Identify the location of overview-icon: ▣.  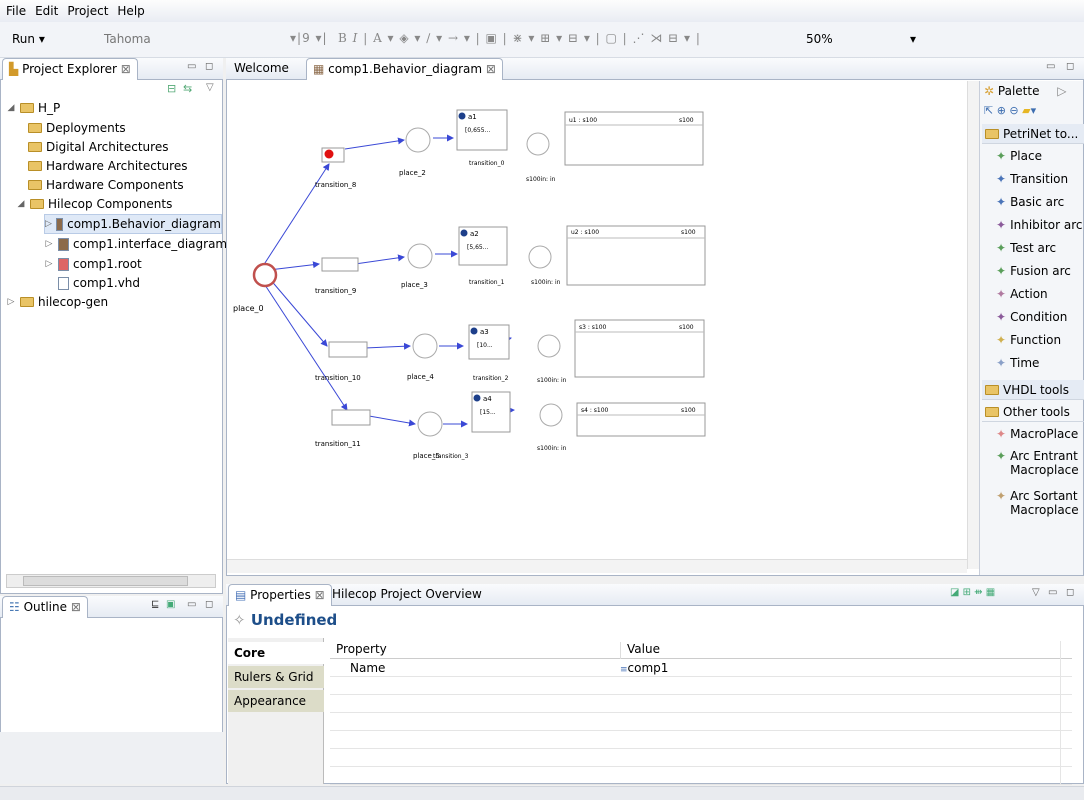
(170, 604).